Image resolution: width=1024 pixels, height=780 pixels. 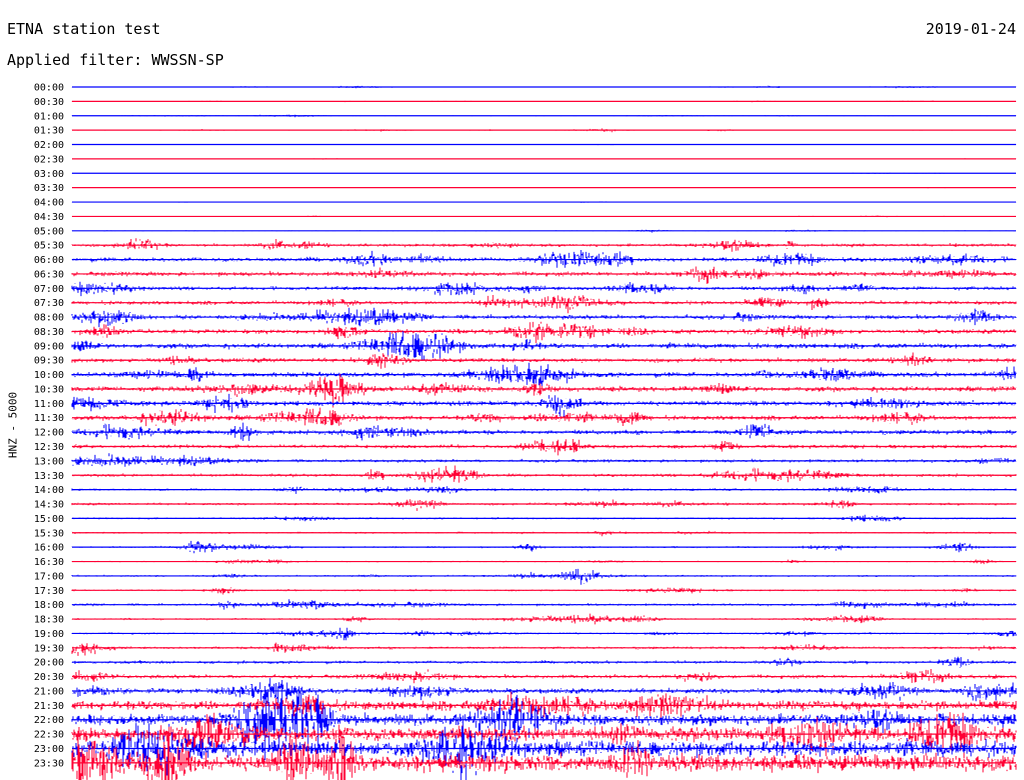 I want to click on time-tick-label: 08:30, so click(x=49, y=332).